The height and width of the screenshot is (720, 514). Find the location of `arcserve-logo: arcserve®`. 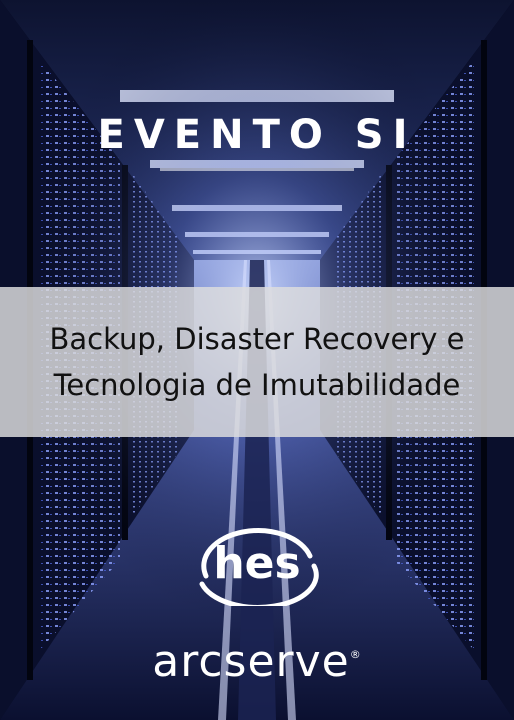

arcserve-logo: arcserve® is located at coordinates (257, 661).